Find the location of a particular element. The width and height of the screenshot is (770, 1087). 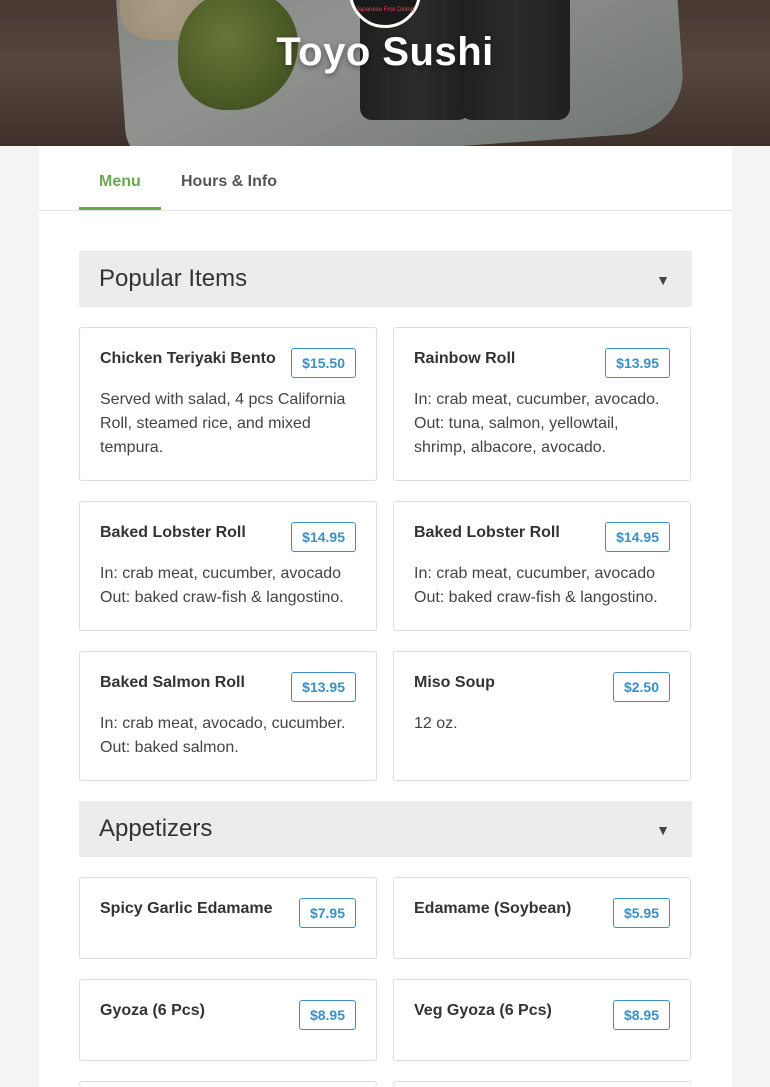

restaurant-name: Toyo Sushi is located at coordinates (385, 52).